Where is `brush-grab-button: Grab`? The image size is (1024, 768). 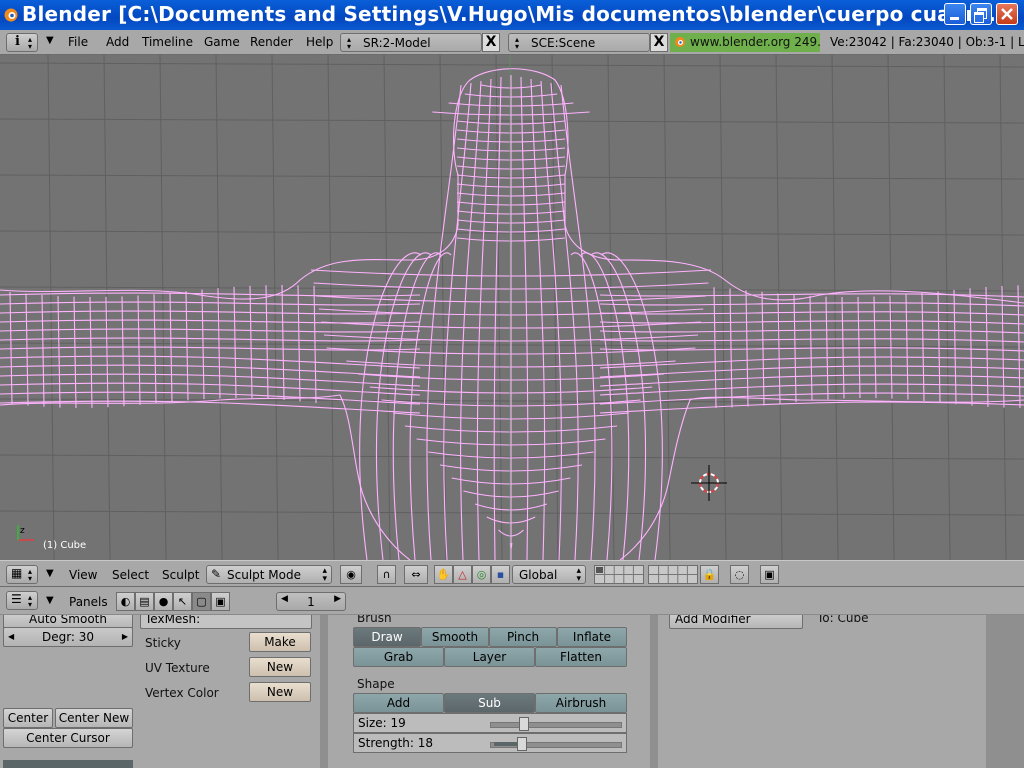 brush-grab-button: Grab is located at coordinates (398, 657).